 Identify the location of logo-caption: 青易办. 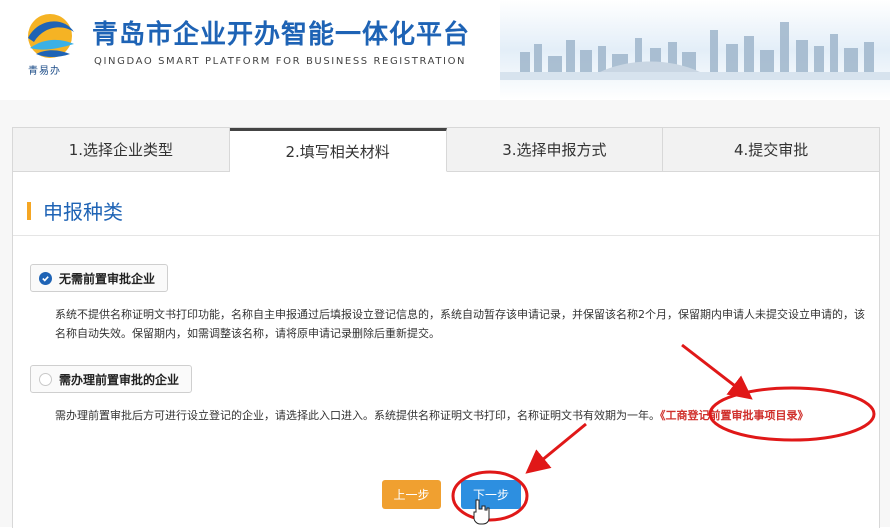
(44, 71).